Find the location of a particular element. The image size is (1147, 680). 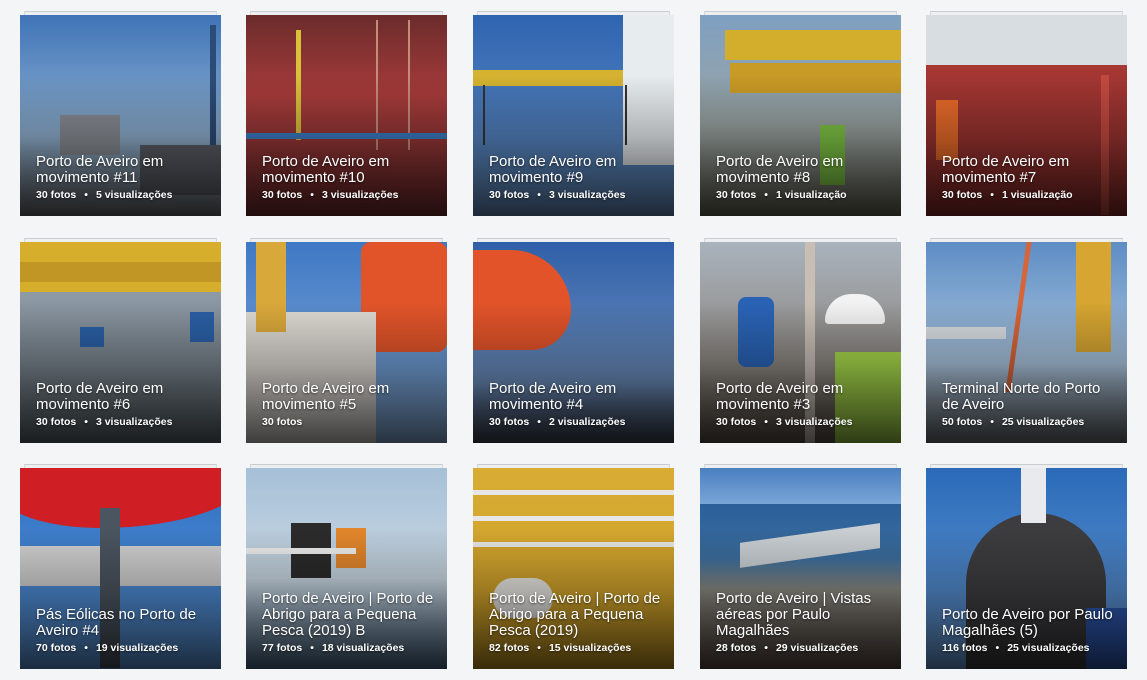

album-stats: 30 fotos • 5 visualizações is located at coordinates (123, 195).